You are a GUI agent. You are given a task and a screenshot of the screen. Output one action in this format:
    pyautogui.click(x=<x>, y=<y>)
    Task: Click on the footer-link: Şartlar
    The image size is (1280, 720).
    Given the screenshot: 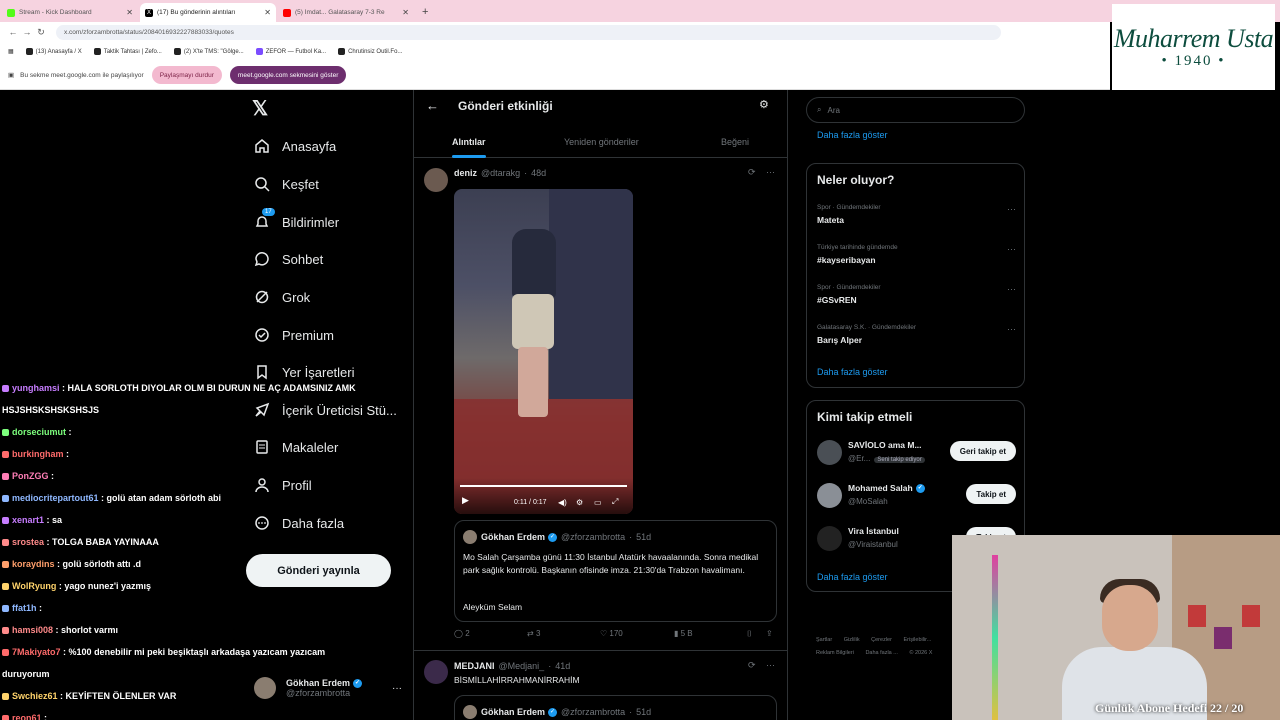 What is the action you would take?
    pyautogui.click(x=824, y=640)
    